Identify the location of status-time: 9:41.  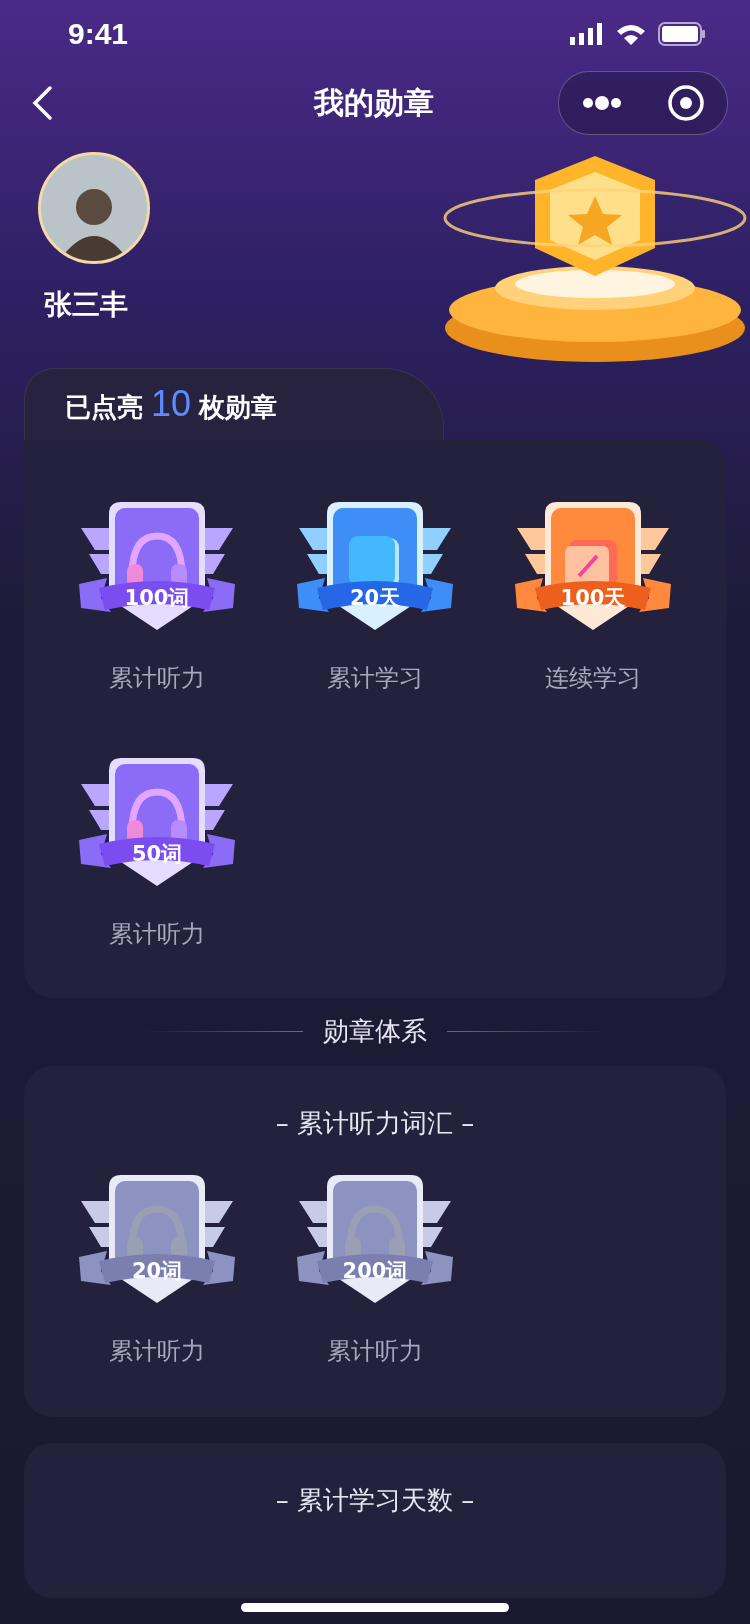
(98, 34).